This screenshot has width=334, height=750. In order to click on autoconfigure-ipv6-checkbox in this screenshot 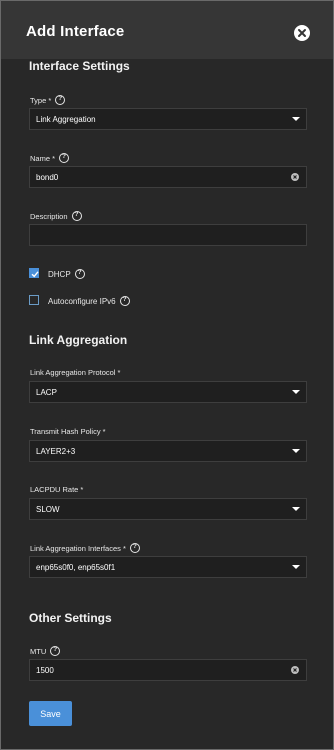, I will do `click(34, 300)`.